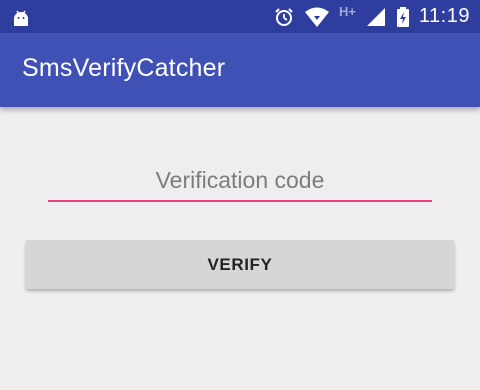  I want to click on input-underline, so click(240, 201).